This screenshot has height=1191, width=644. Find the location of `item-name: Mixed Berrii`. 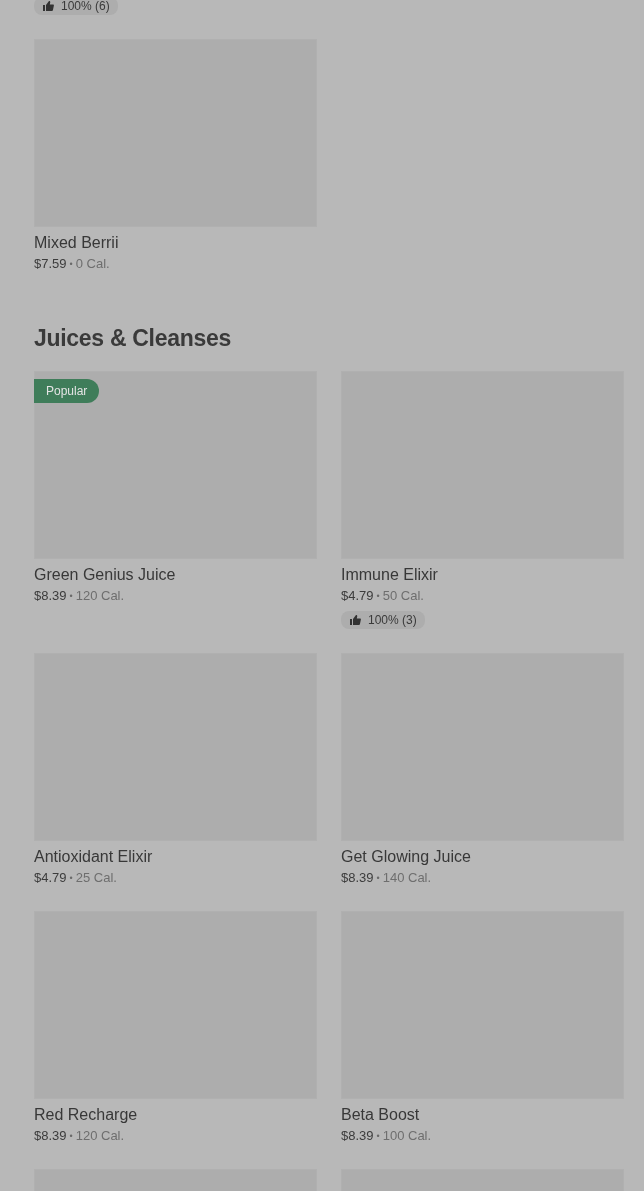

item-name: Mixed Berrii is located at coordinates (77, 243).